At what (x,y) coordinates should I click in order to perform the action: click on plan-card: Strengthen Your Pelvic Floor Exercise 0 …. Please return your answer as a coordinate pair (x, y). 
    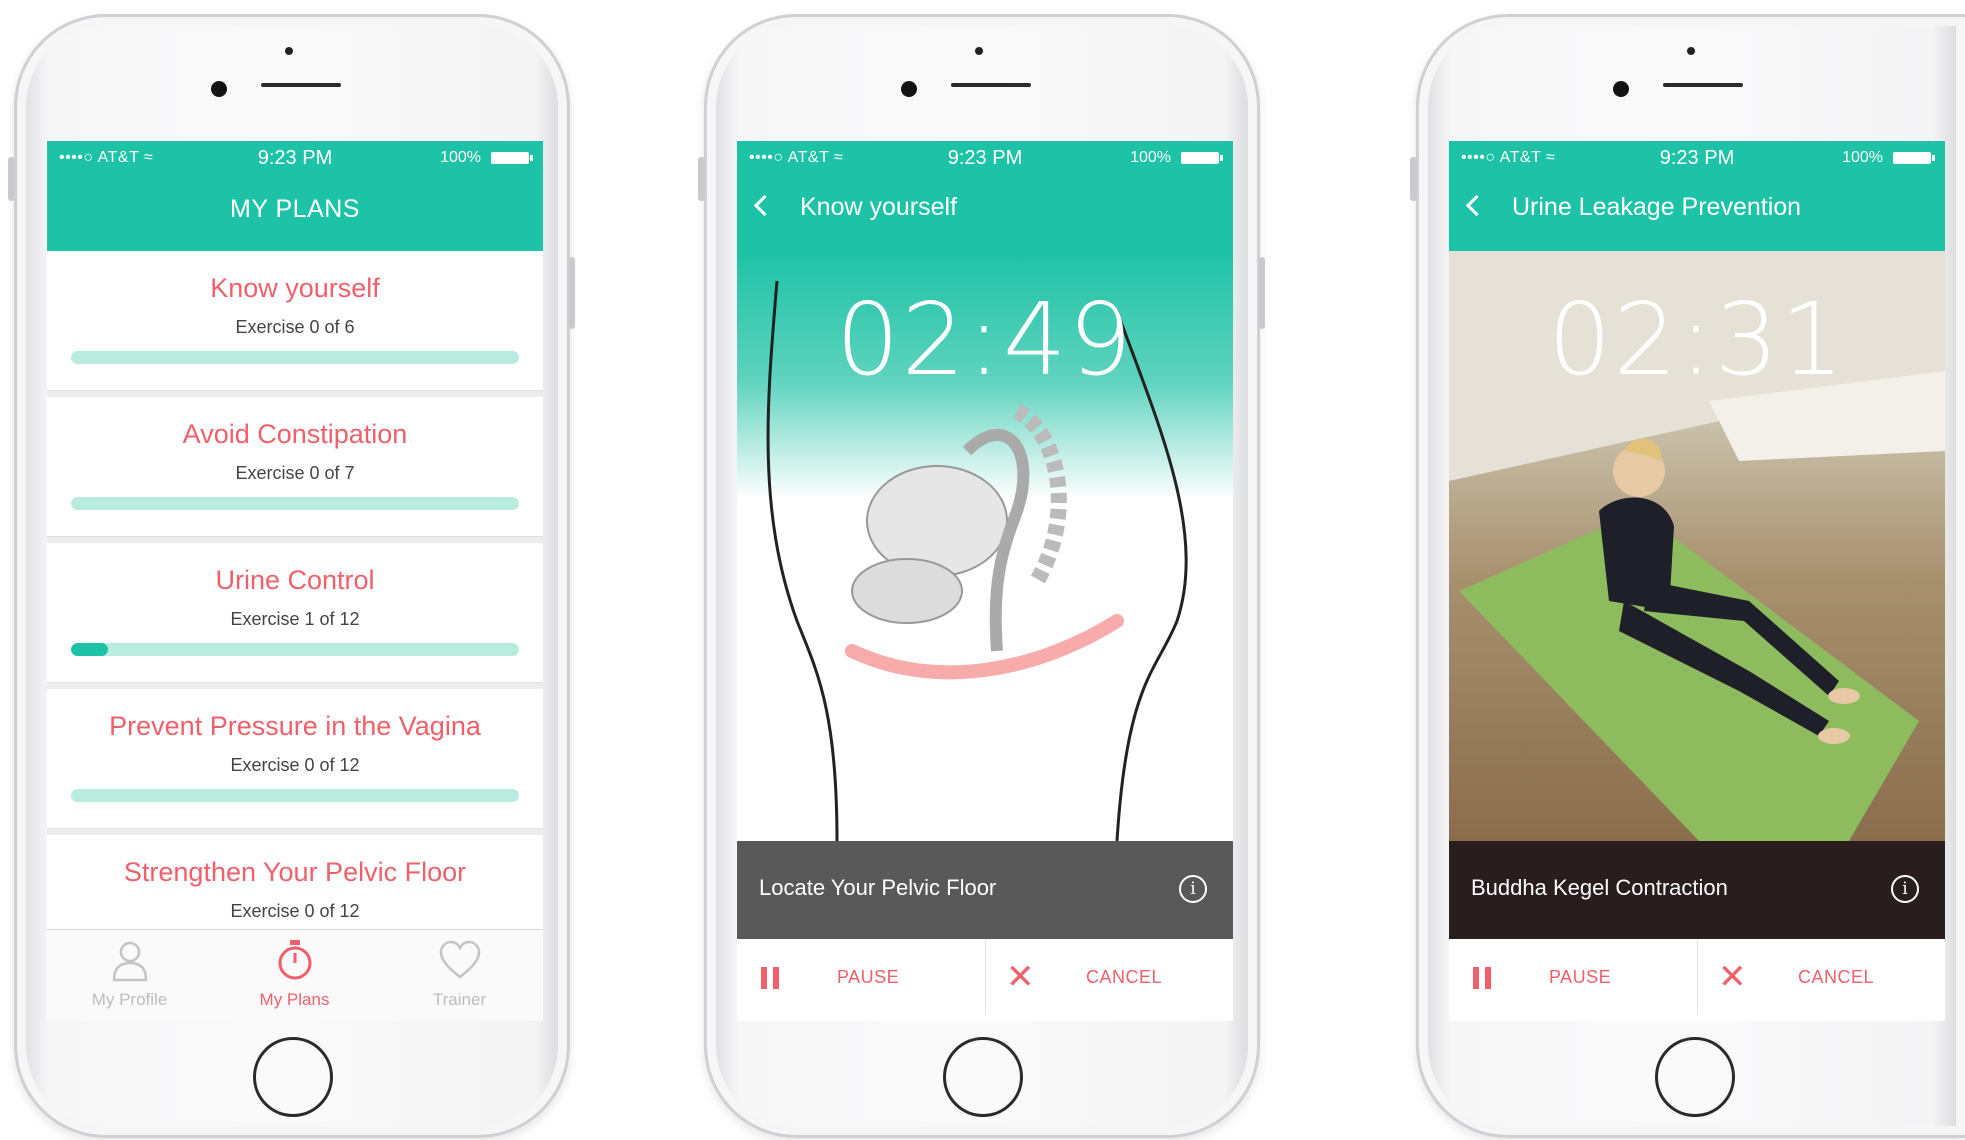
    Looking at the image, I should click on (295, 883).